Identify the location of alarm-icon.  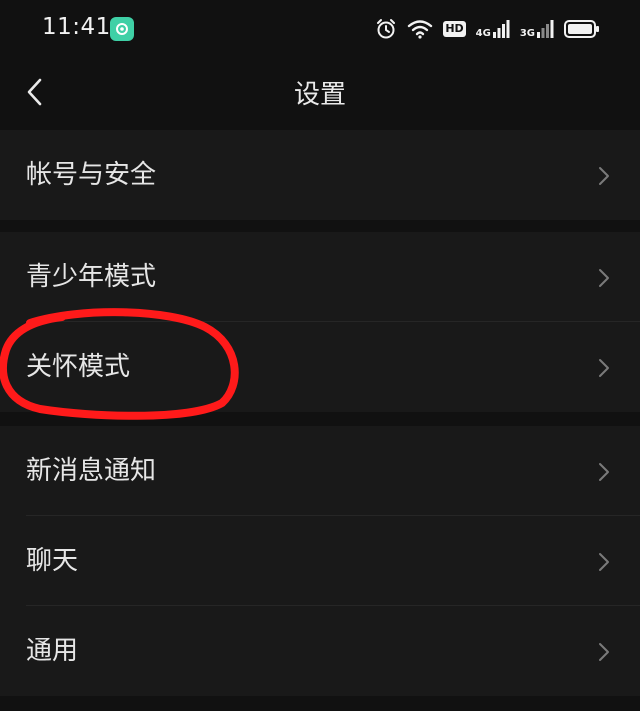
(386, 29).